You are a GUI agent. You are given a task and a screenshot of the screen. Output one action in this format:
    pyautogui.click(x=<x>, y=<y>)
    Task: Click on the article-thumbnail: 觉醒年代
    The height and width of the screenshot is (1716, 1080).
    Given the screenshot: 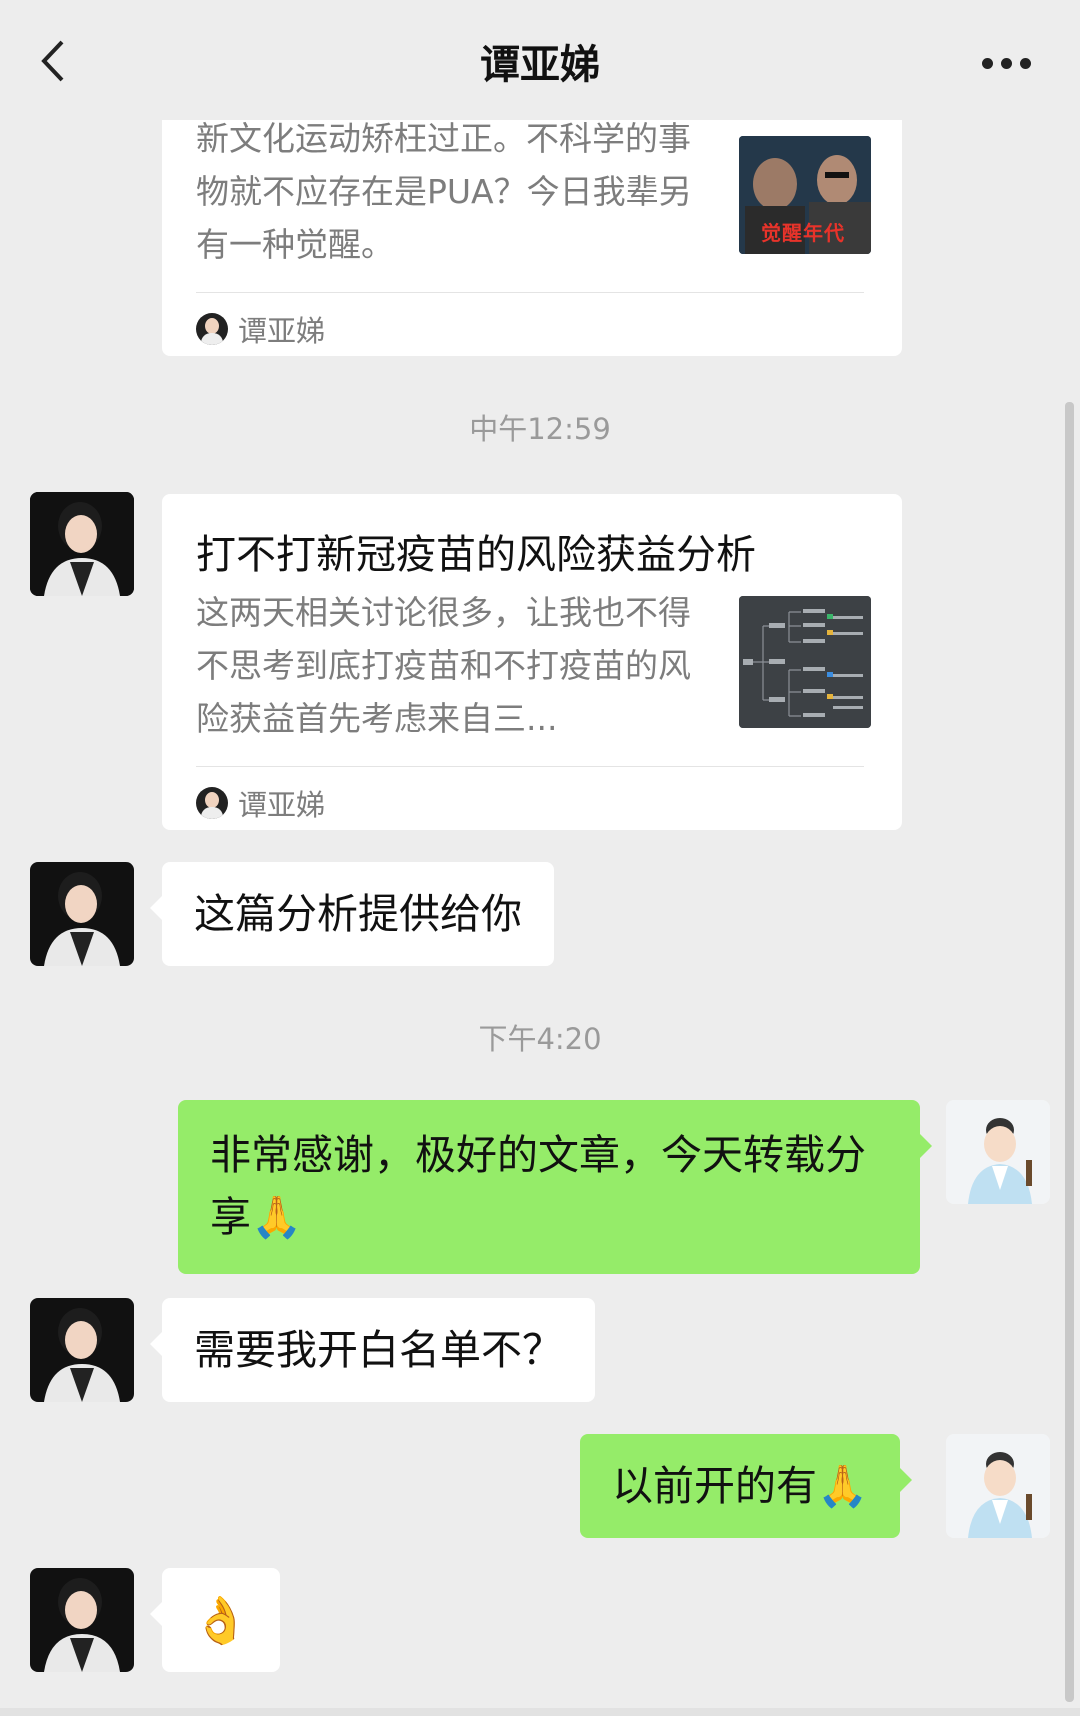 What is the action you would take?
    pyautogui.click(x=805, y=195)
    